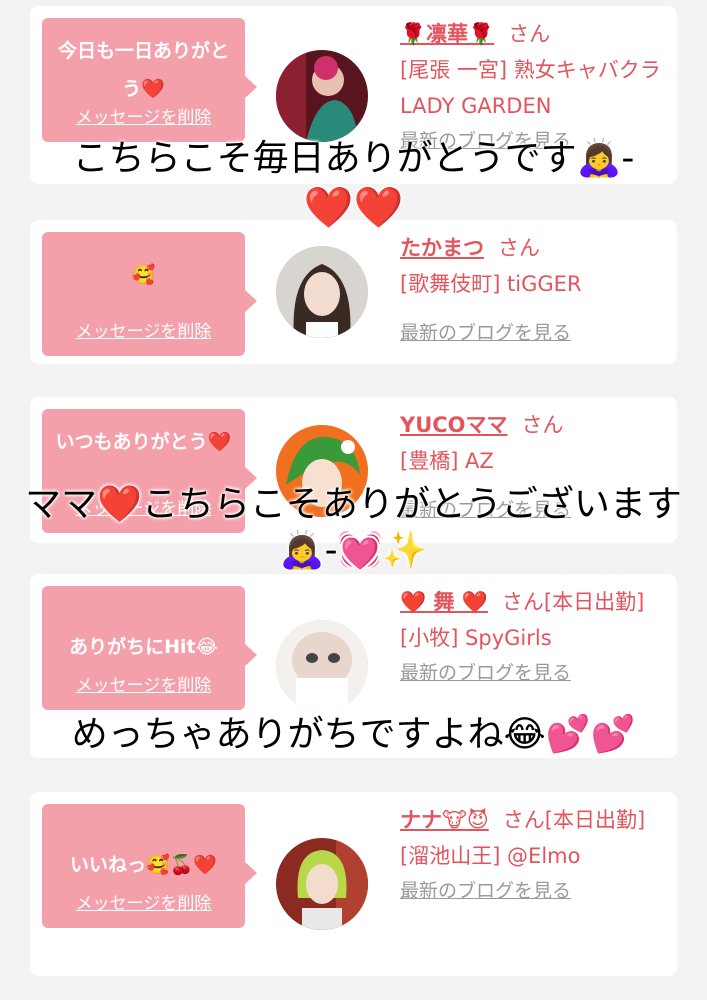  I want to click on profile-info: たかまつ さん [歌舞伎町] tiGGER 最新のブログを見る, so click(534, 290).